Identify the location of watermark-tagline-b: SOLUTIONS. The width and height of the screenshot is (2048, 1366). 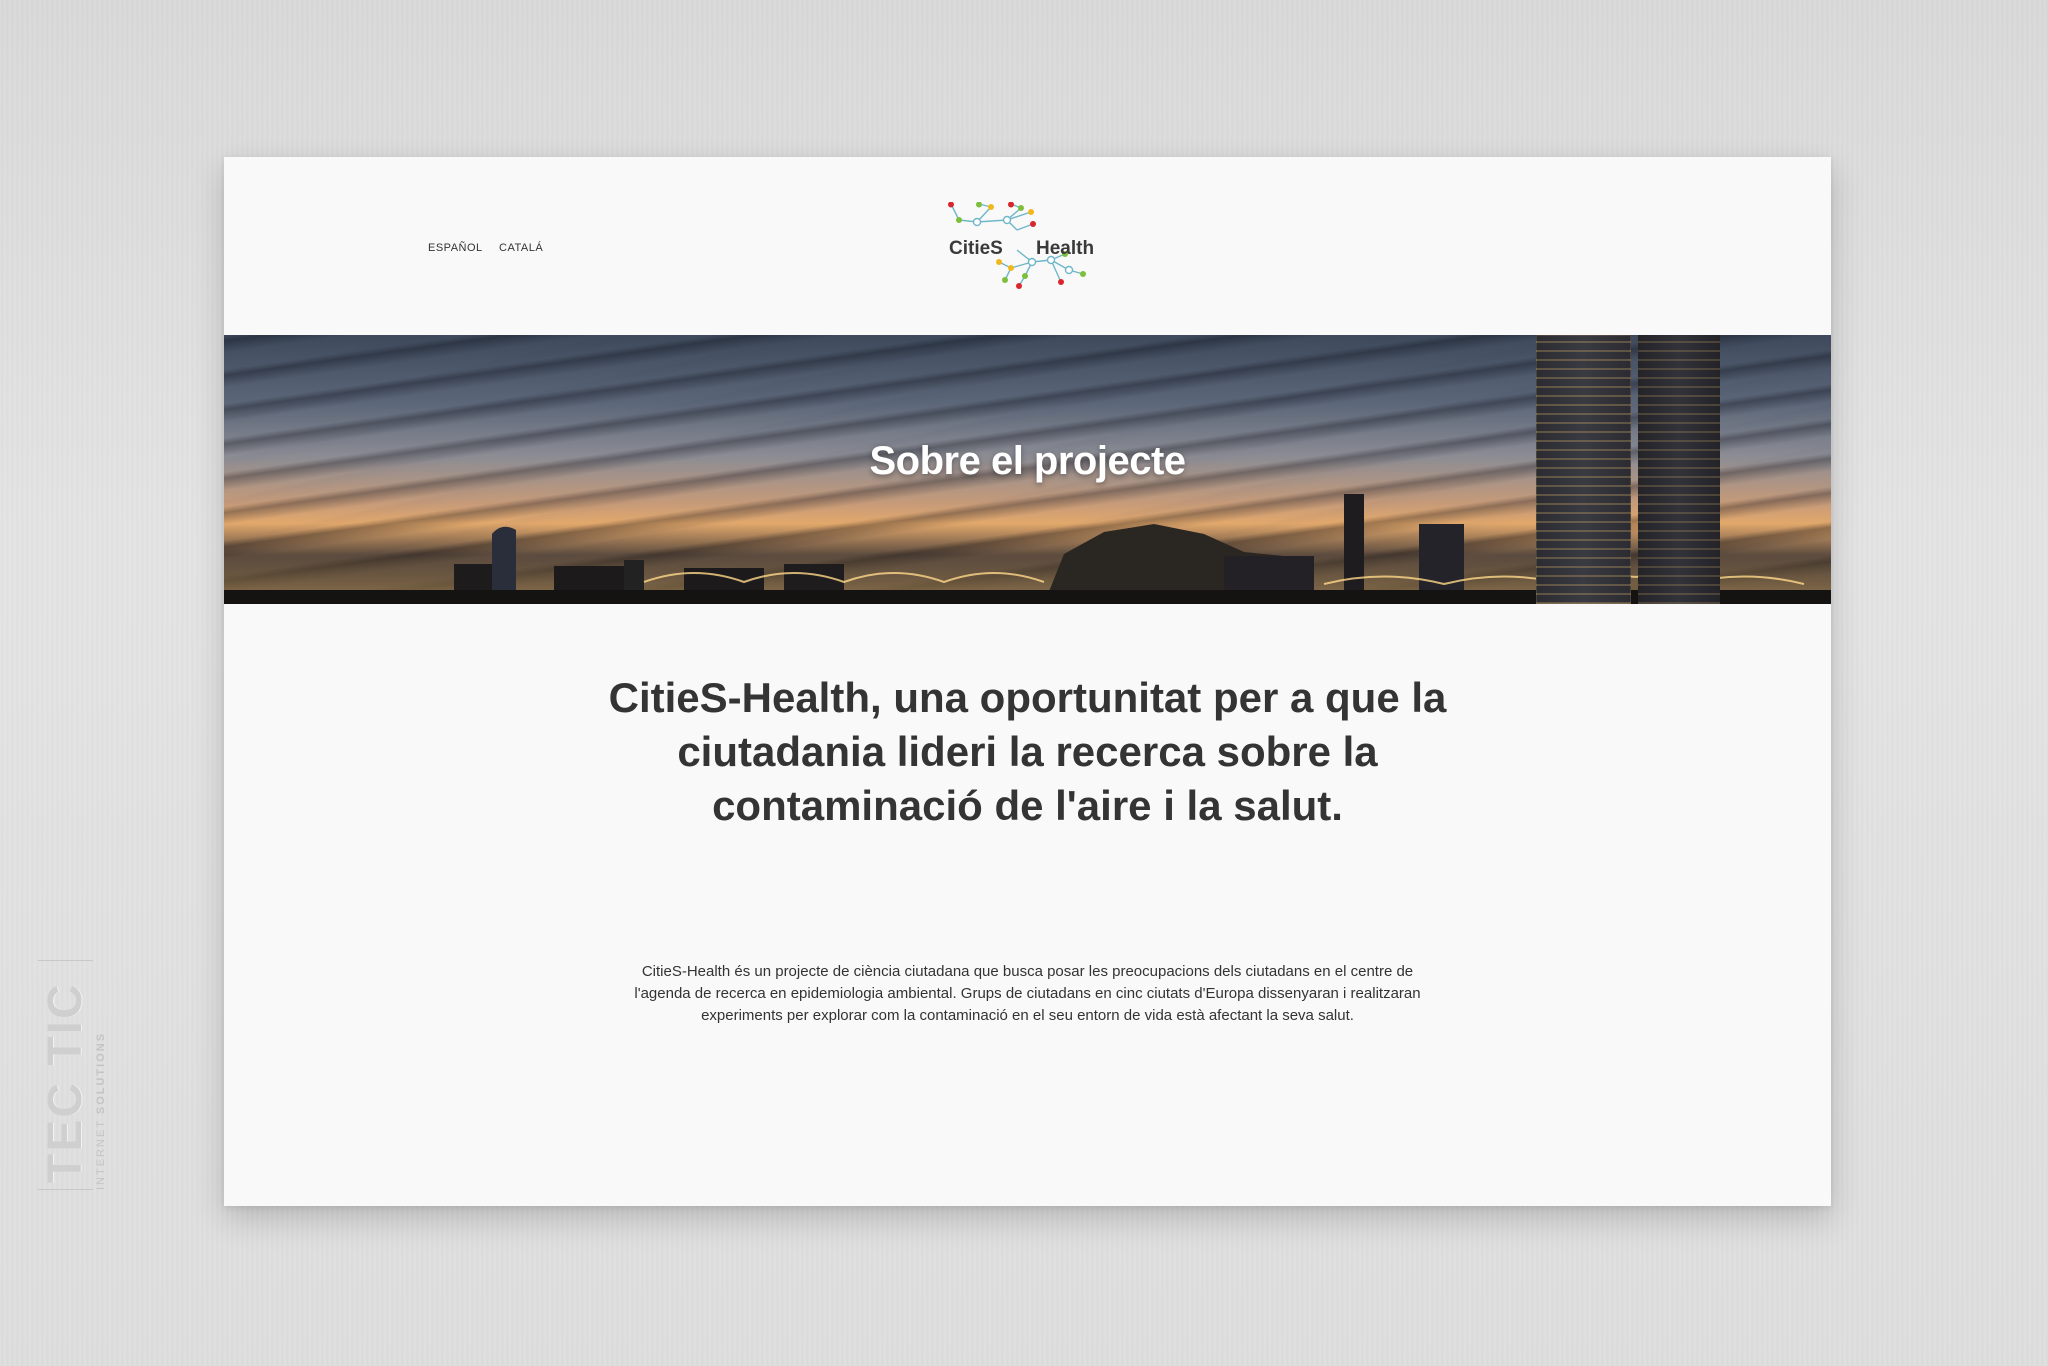
(101, 1073).